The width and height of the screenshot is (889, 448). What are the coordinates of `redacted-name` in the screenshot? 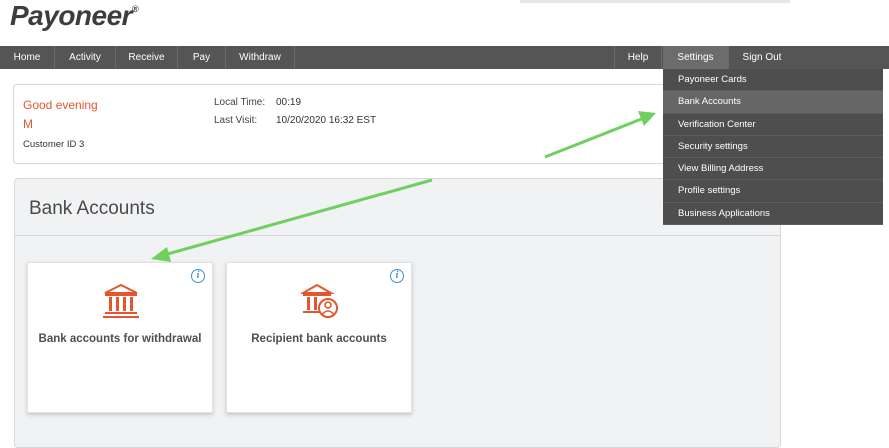 It's located at (81, 124).